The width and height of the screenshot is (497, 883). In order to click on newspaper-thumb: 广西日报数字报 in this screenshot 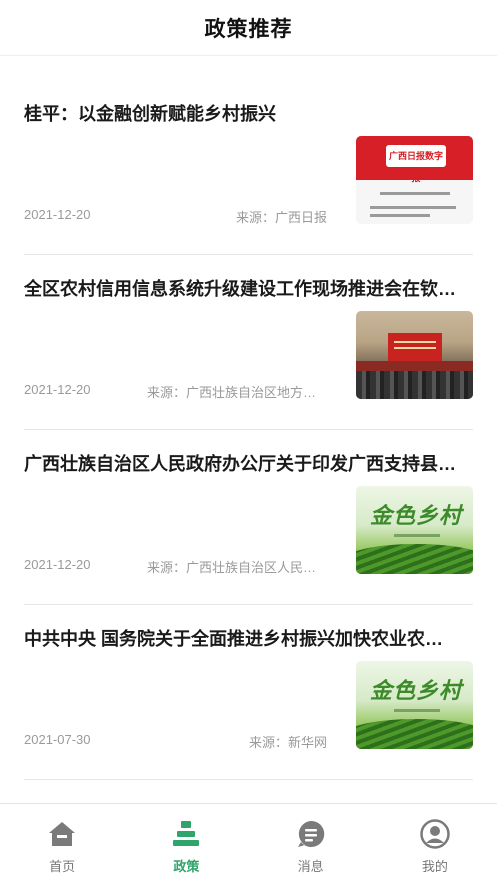, I will do `click(414, 180)`.